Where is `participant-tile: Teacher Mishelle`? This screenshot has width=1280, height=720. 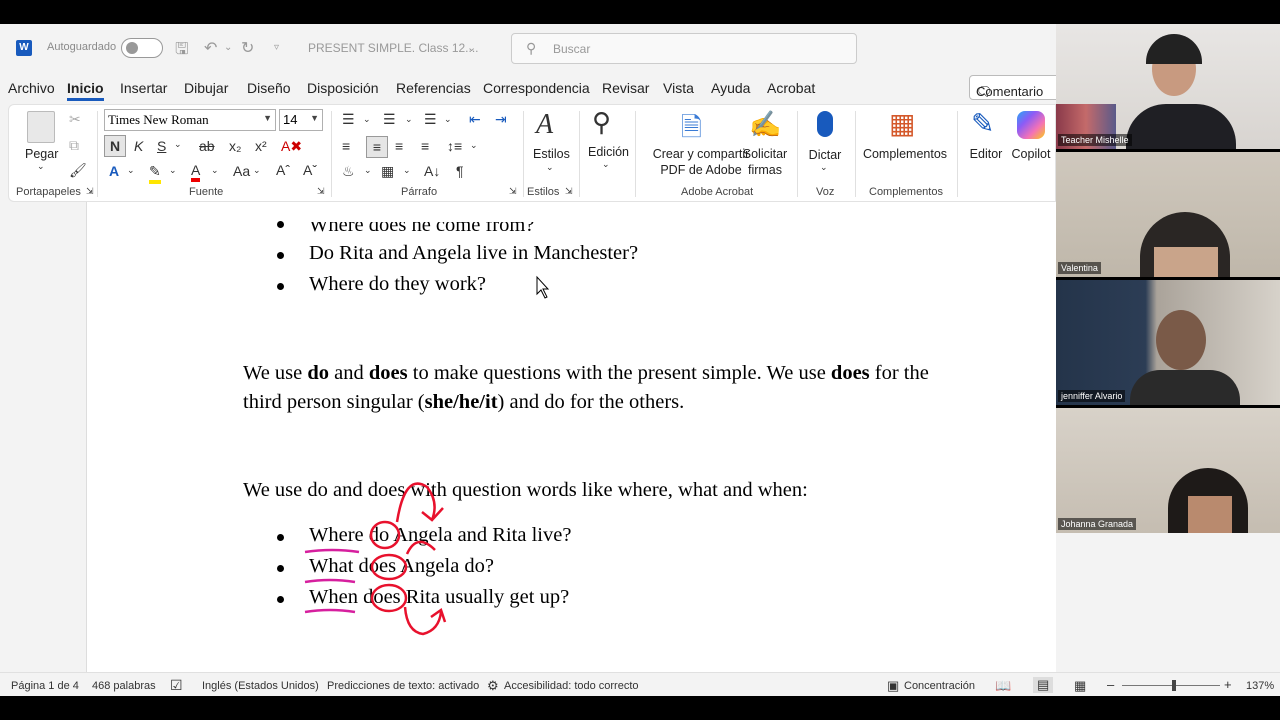
participant-tile: Teacher Mishelle is located at coordinates (1168, 86).